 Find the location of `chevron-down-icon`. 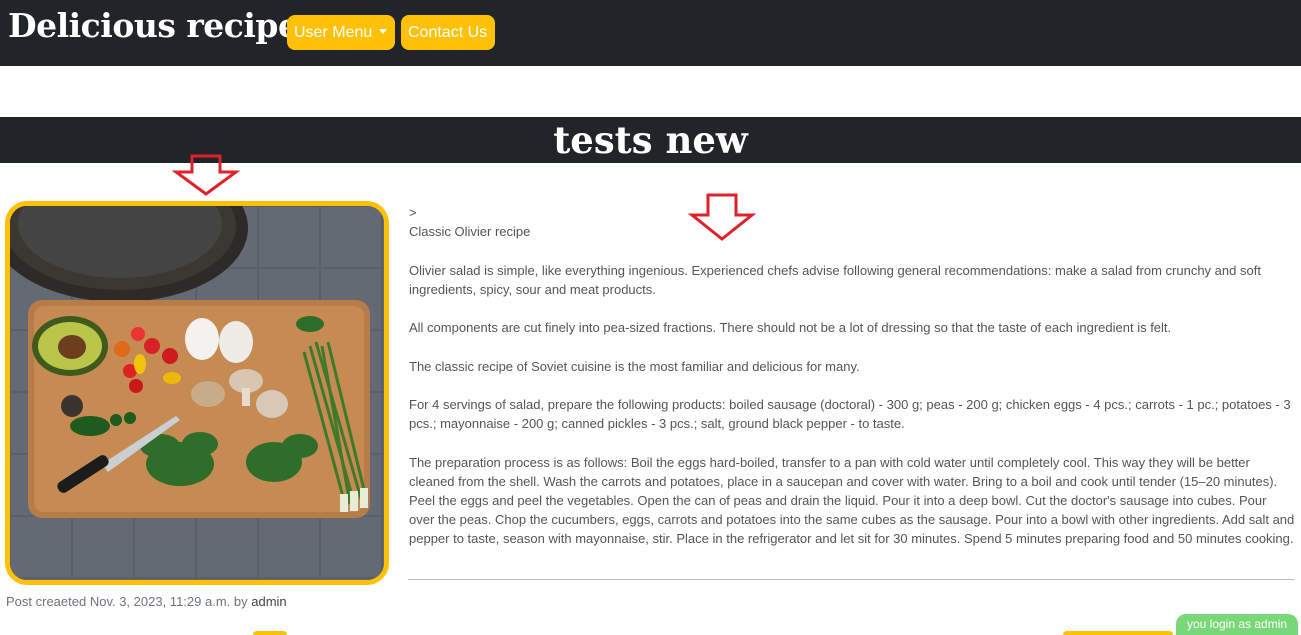

chevron-down-icon is located at coordinates (383, 32).